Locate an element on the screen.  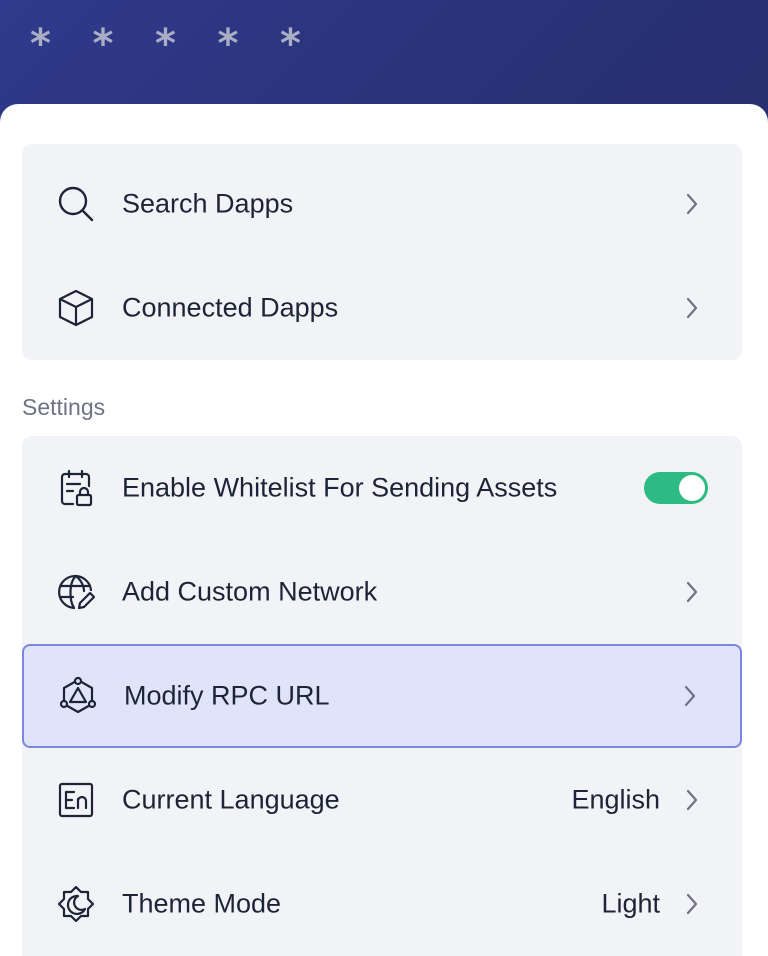
search-dapps-label: Search Dapps is located at coordinates (208, 203).